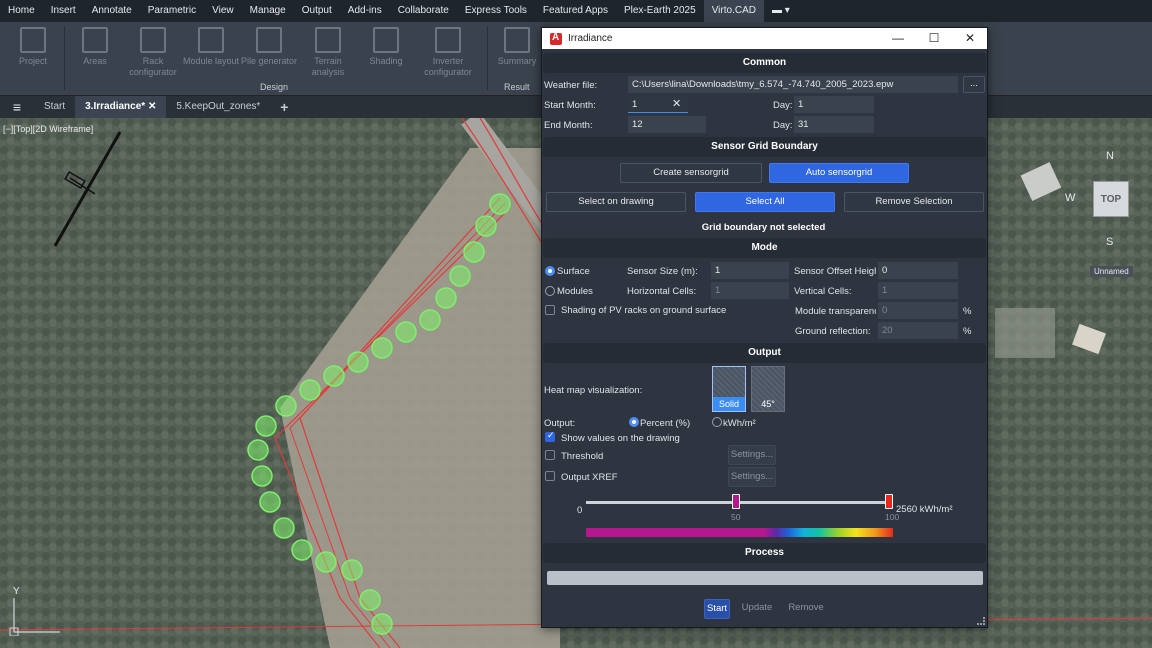 This screenshot has width=1152, height=648. I want to click on menu-view: View, so click(223, 11).